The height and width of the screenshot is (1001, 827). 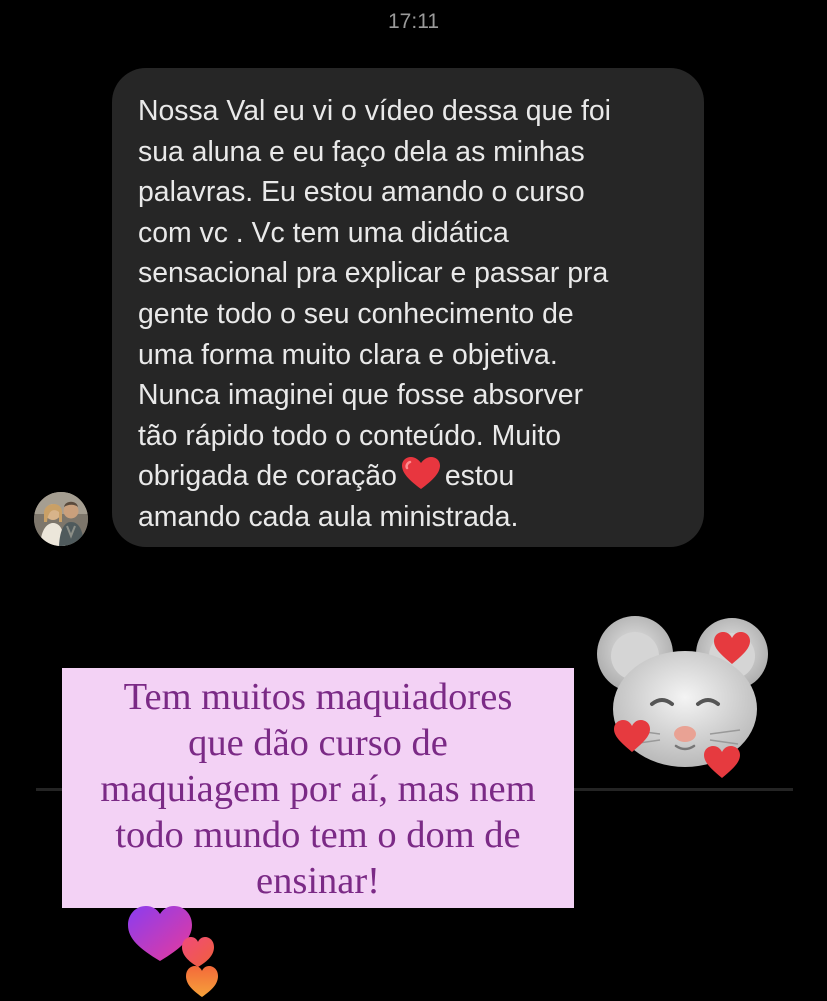 What do you see at coordinates (175, 947) in the screenshot?
I see `gradient-hearts-sticker` at bounding box center [175, 947].